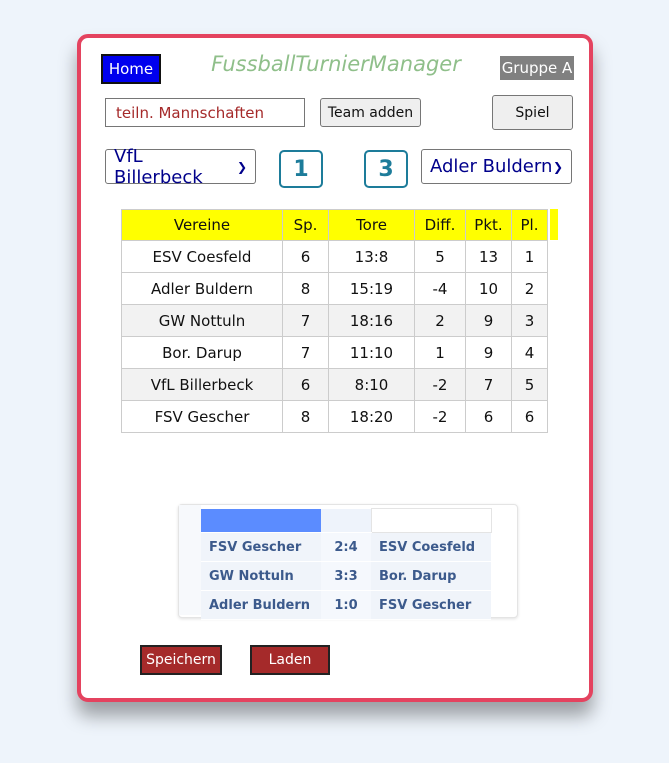  What do you see at coordinates (488, 416) in the screenshot?
I see `cell-points: 6` at bounding box center [488, 416].